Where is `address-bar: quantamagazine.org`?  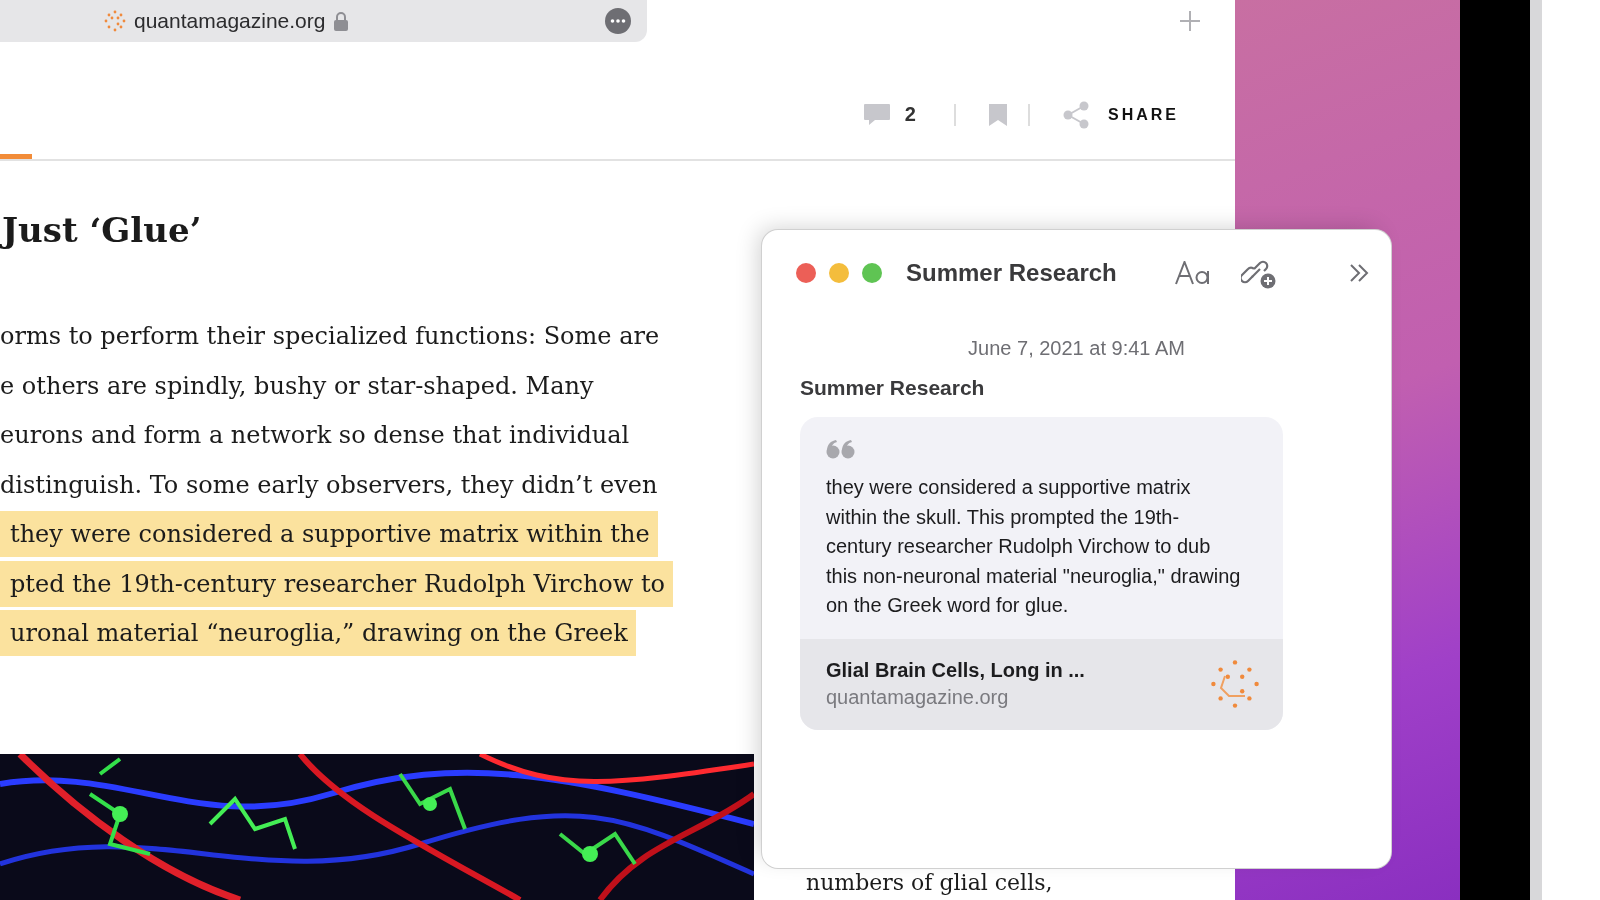 address-bar: quantamagazine.org is located at coordinates (323, 21).